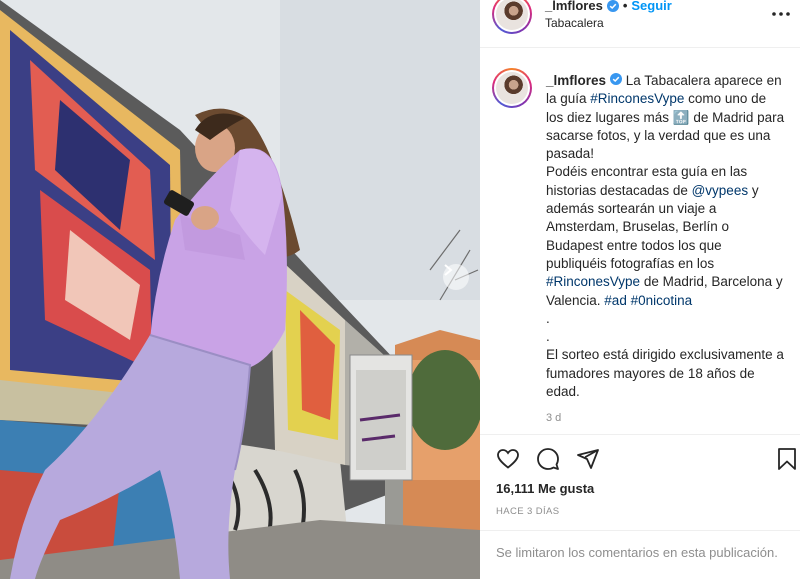  What do you see at coordinates (588, 459) in the screenshot?
I see `paper-plane-icon` at bounding box center [588, 459].